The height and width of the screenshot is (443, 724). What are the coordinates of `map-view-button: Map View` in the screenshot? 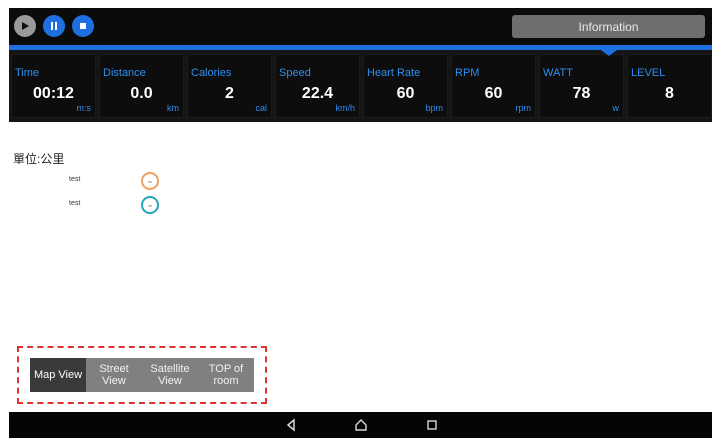 It's located at (58, 375).